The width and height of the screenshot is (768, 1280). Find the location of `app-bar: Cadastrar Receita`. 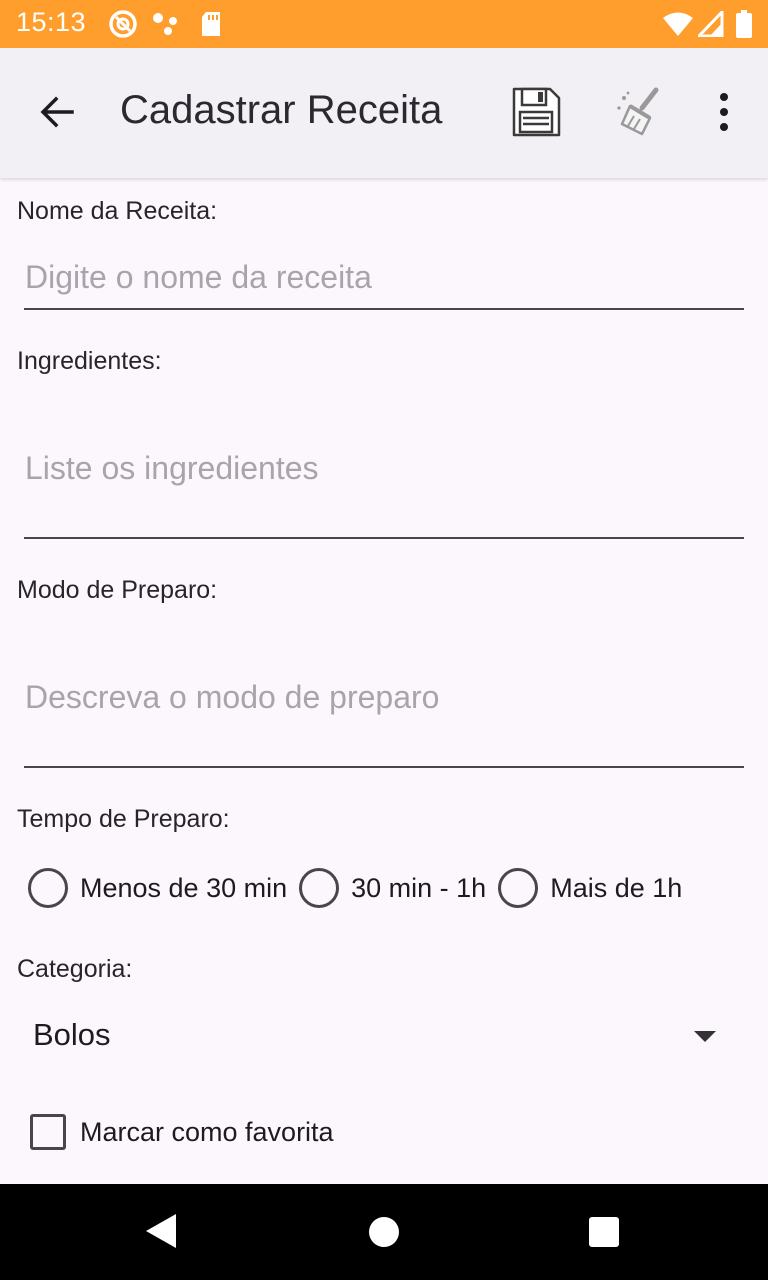

app-bar: Cadastrar Receita is located at coordinates (384, 113).